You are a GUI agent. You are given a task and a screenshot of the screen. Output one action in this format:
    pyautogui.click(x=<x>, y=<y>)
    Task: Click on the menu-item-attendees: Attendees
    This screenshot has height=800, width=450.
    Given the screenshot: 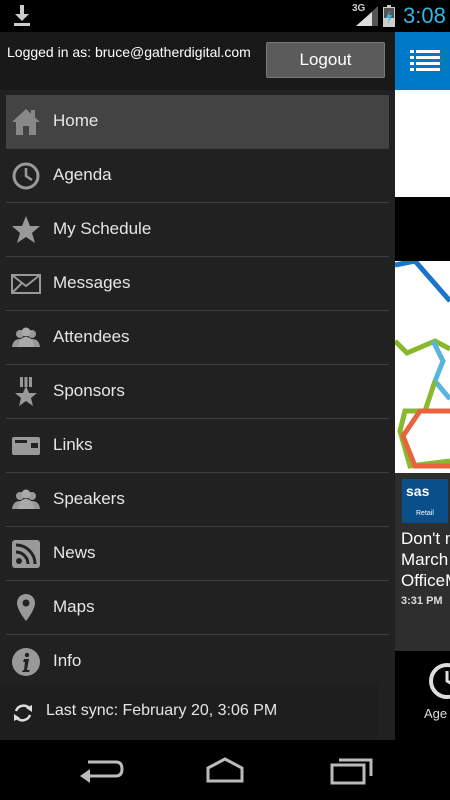 What is the action you would take?
    pyautogui.click(x=197, y=338)
    